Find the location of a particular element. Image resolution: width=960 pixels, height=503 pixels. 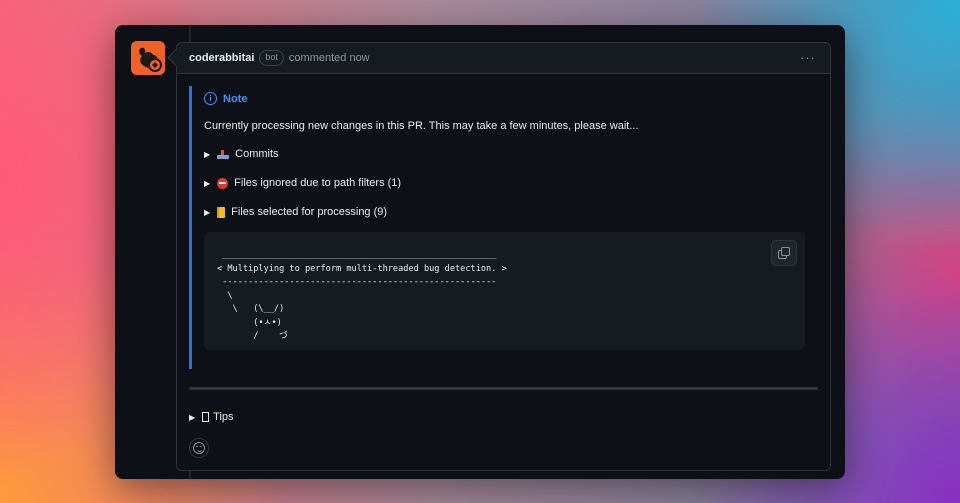

comment-timestamp: commented now is located at coordinates (329, 58).